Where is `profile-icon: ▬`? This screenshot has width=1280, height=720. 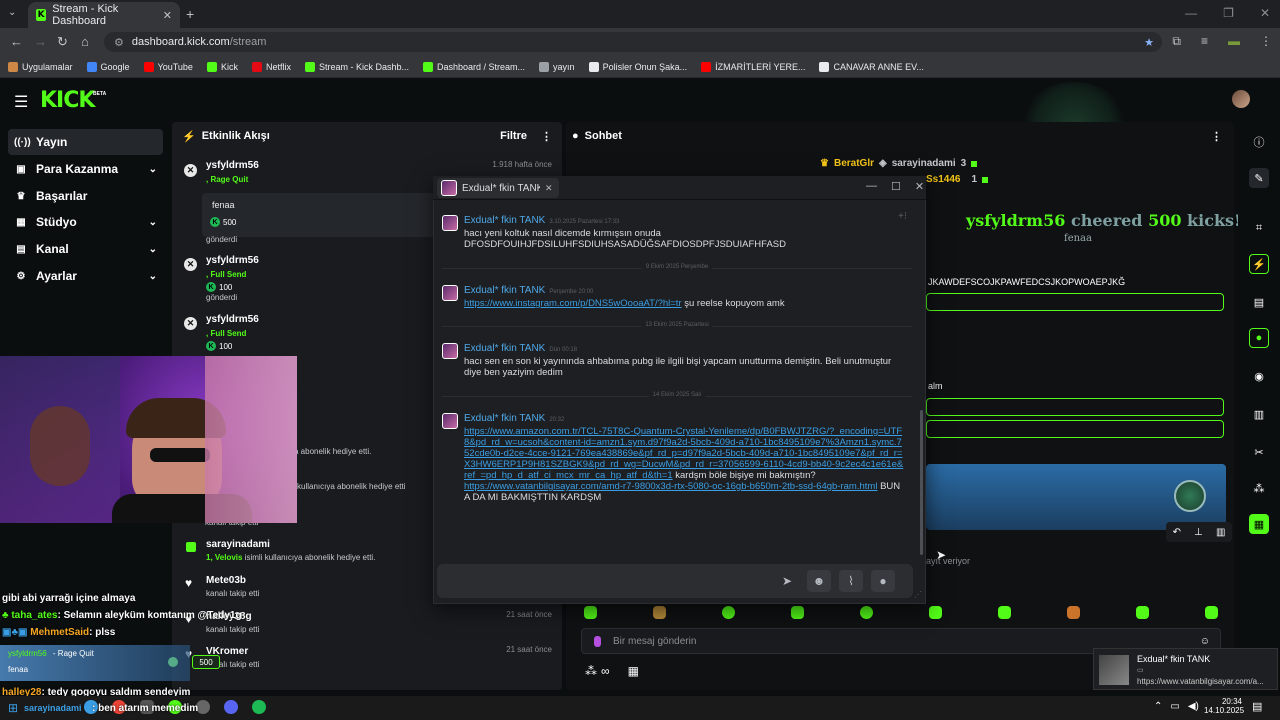 profile-icon: ▬ is located at coordinates (1234, 41).